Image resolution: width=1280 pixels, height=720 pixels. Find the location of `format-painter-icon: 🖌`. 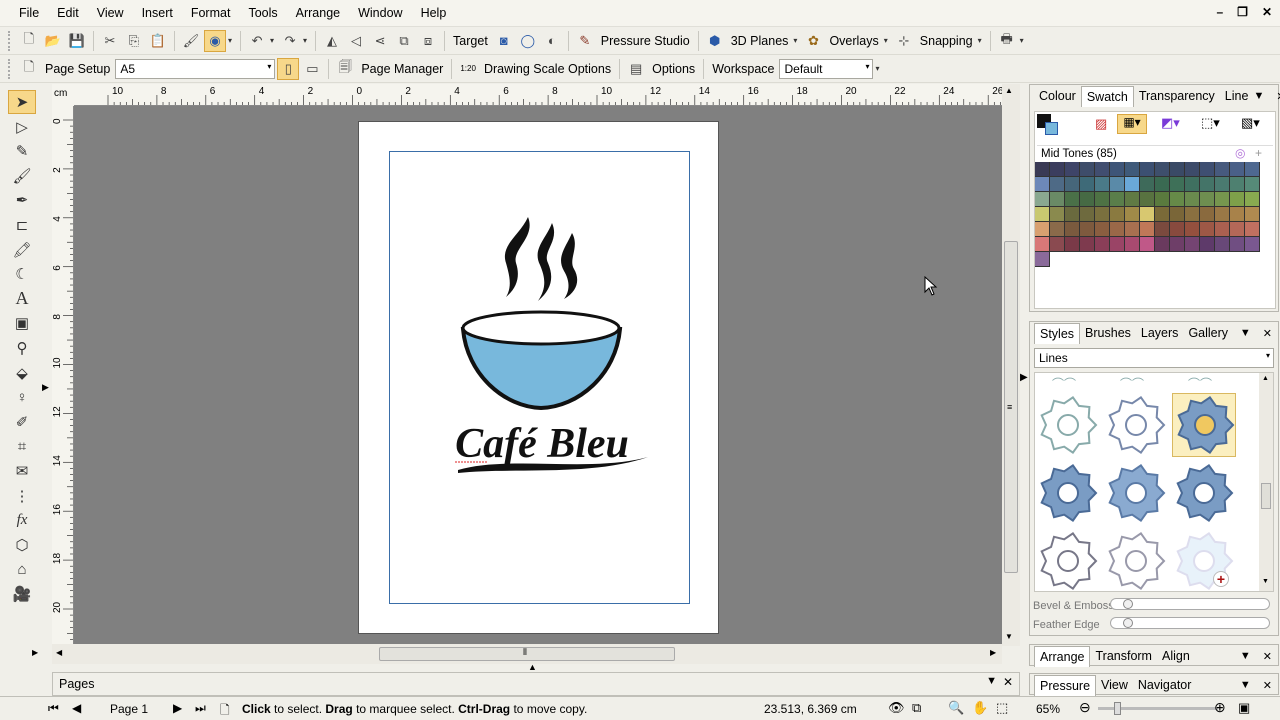

format-painter-icon: 🖌 is located at coordinates (191, 41).